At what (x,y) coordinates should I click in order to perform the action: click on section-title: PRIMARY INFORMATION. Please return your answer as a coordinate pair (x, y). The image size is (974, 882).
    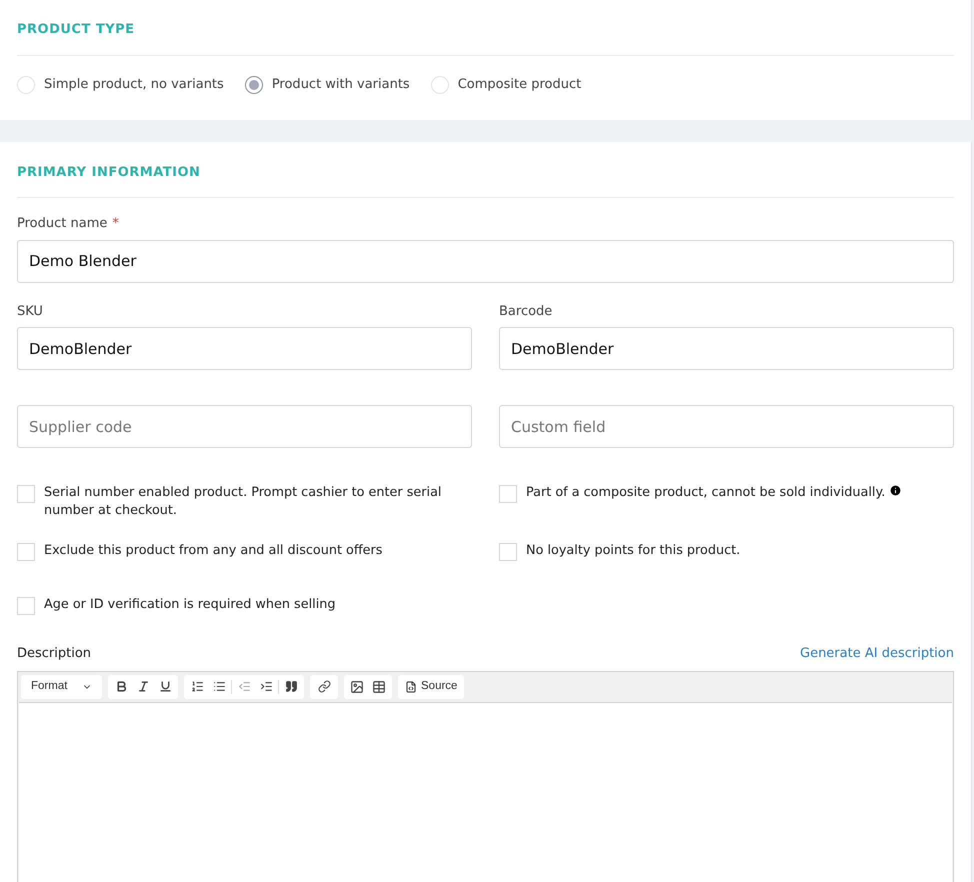
    Looking at the image, I should click on (109, 173).